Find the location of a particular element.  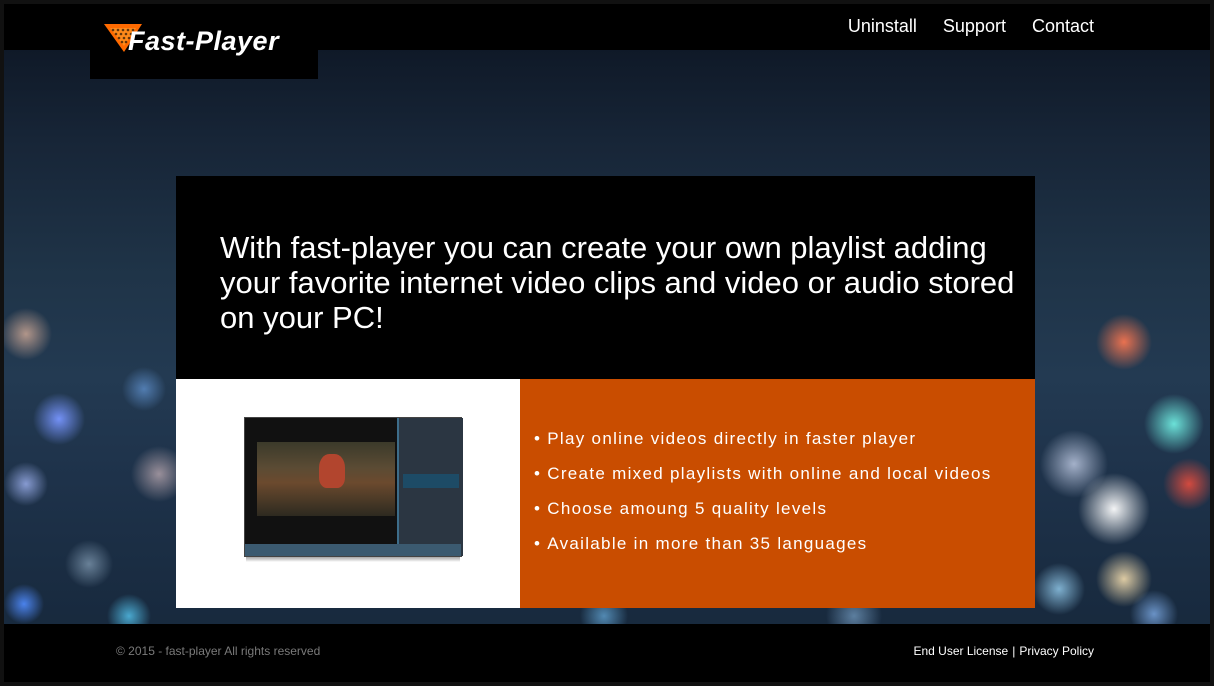

feature-text: Available in more than 35 languages is located at coordinates (707, 543).